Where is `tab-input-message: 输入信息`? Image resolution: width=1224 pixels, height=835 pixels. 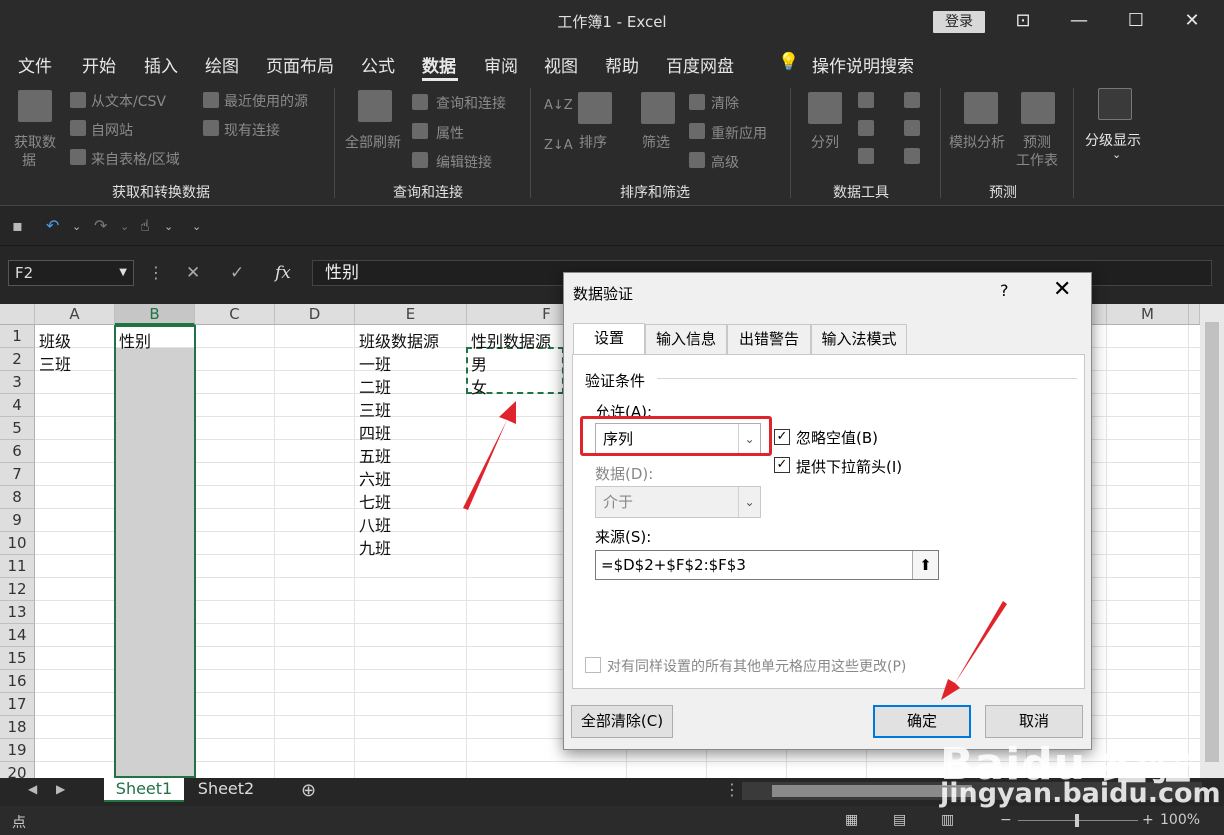 tab-input-message: 输入信息 is located at coordinates (686, 339).